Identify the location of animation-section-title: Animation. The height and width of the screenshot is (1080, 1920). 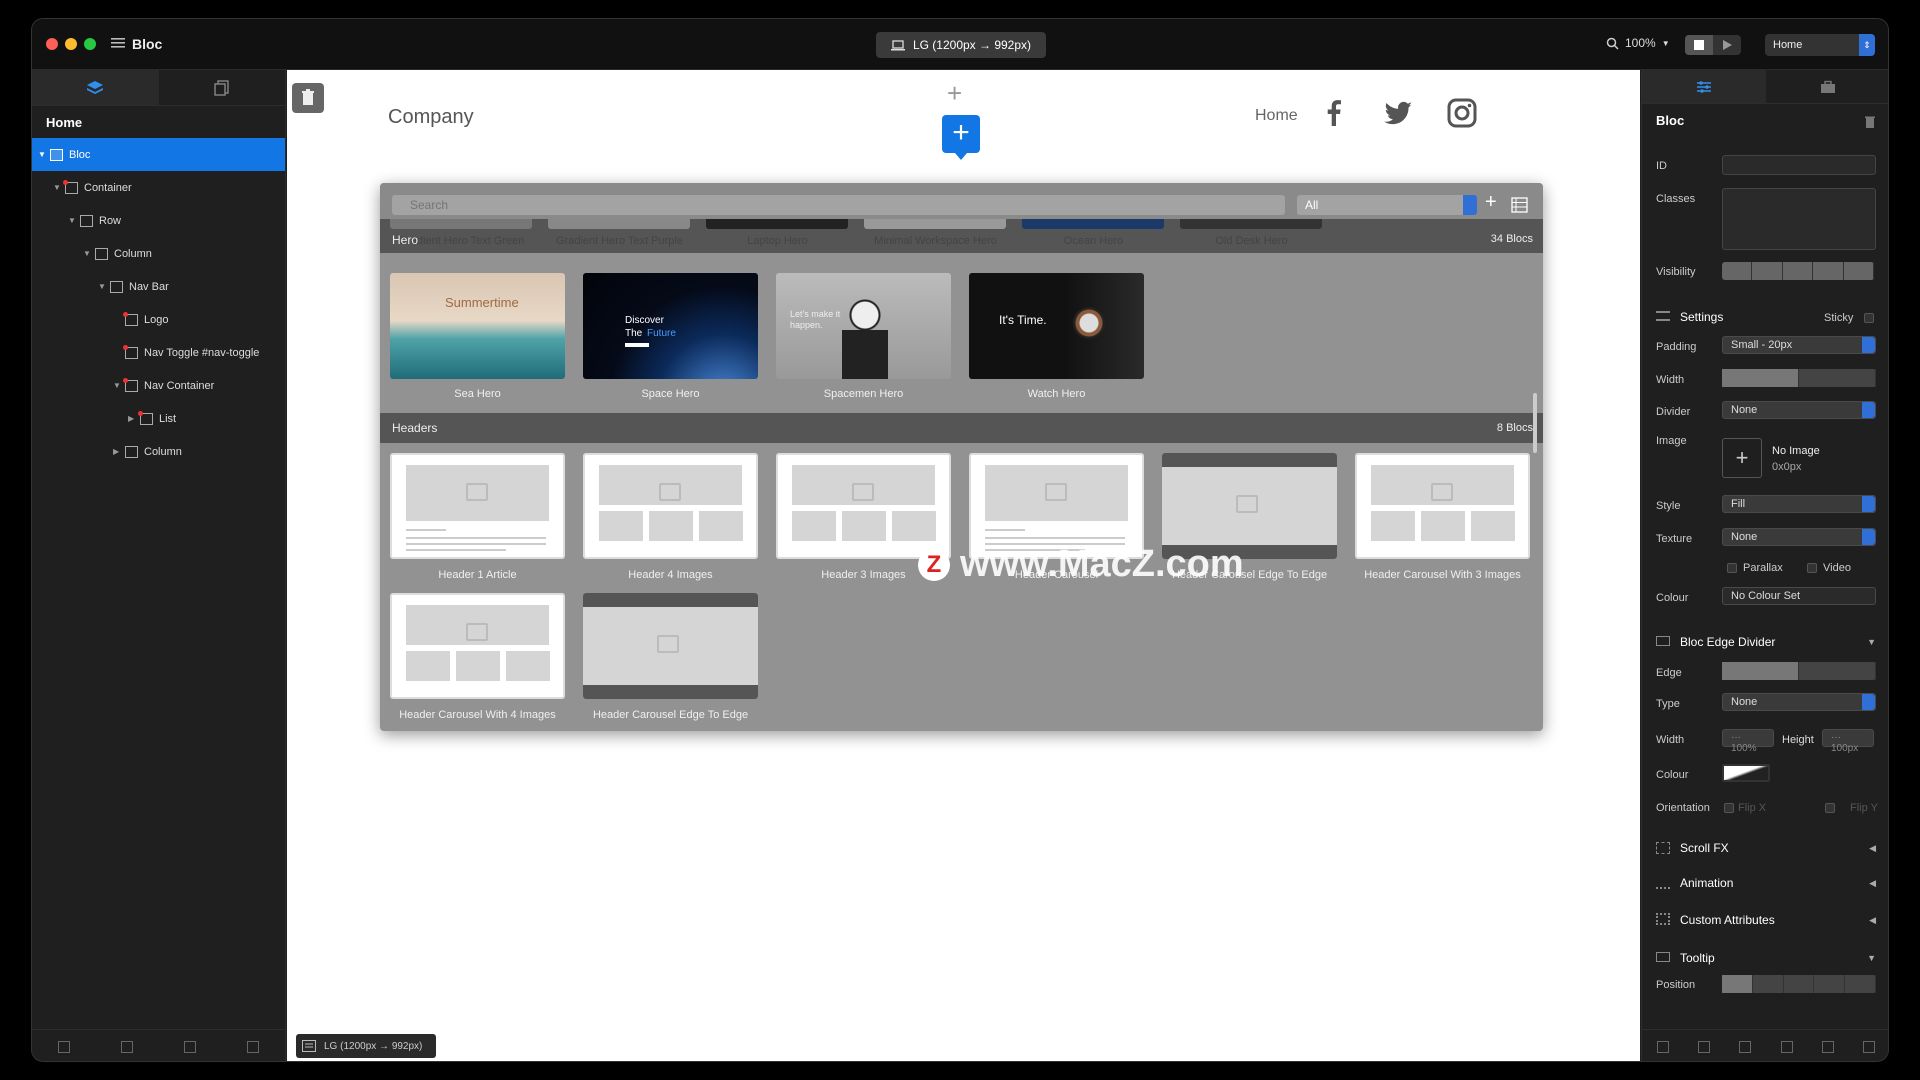
(1706, 883).